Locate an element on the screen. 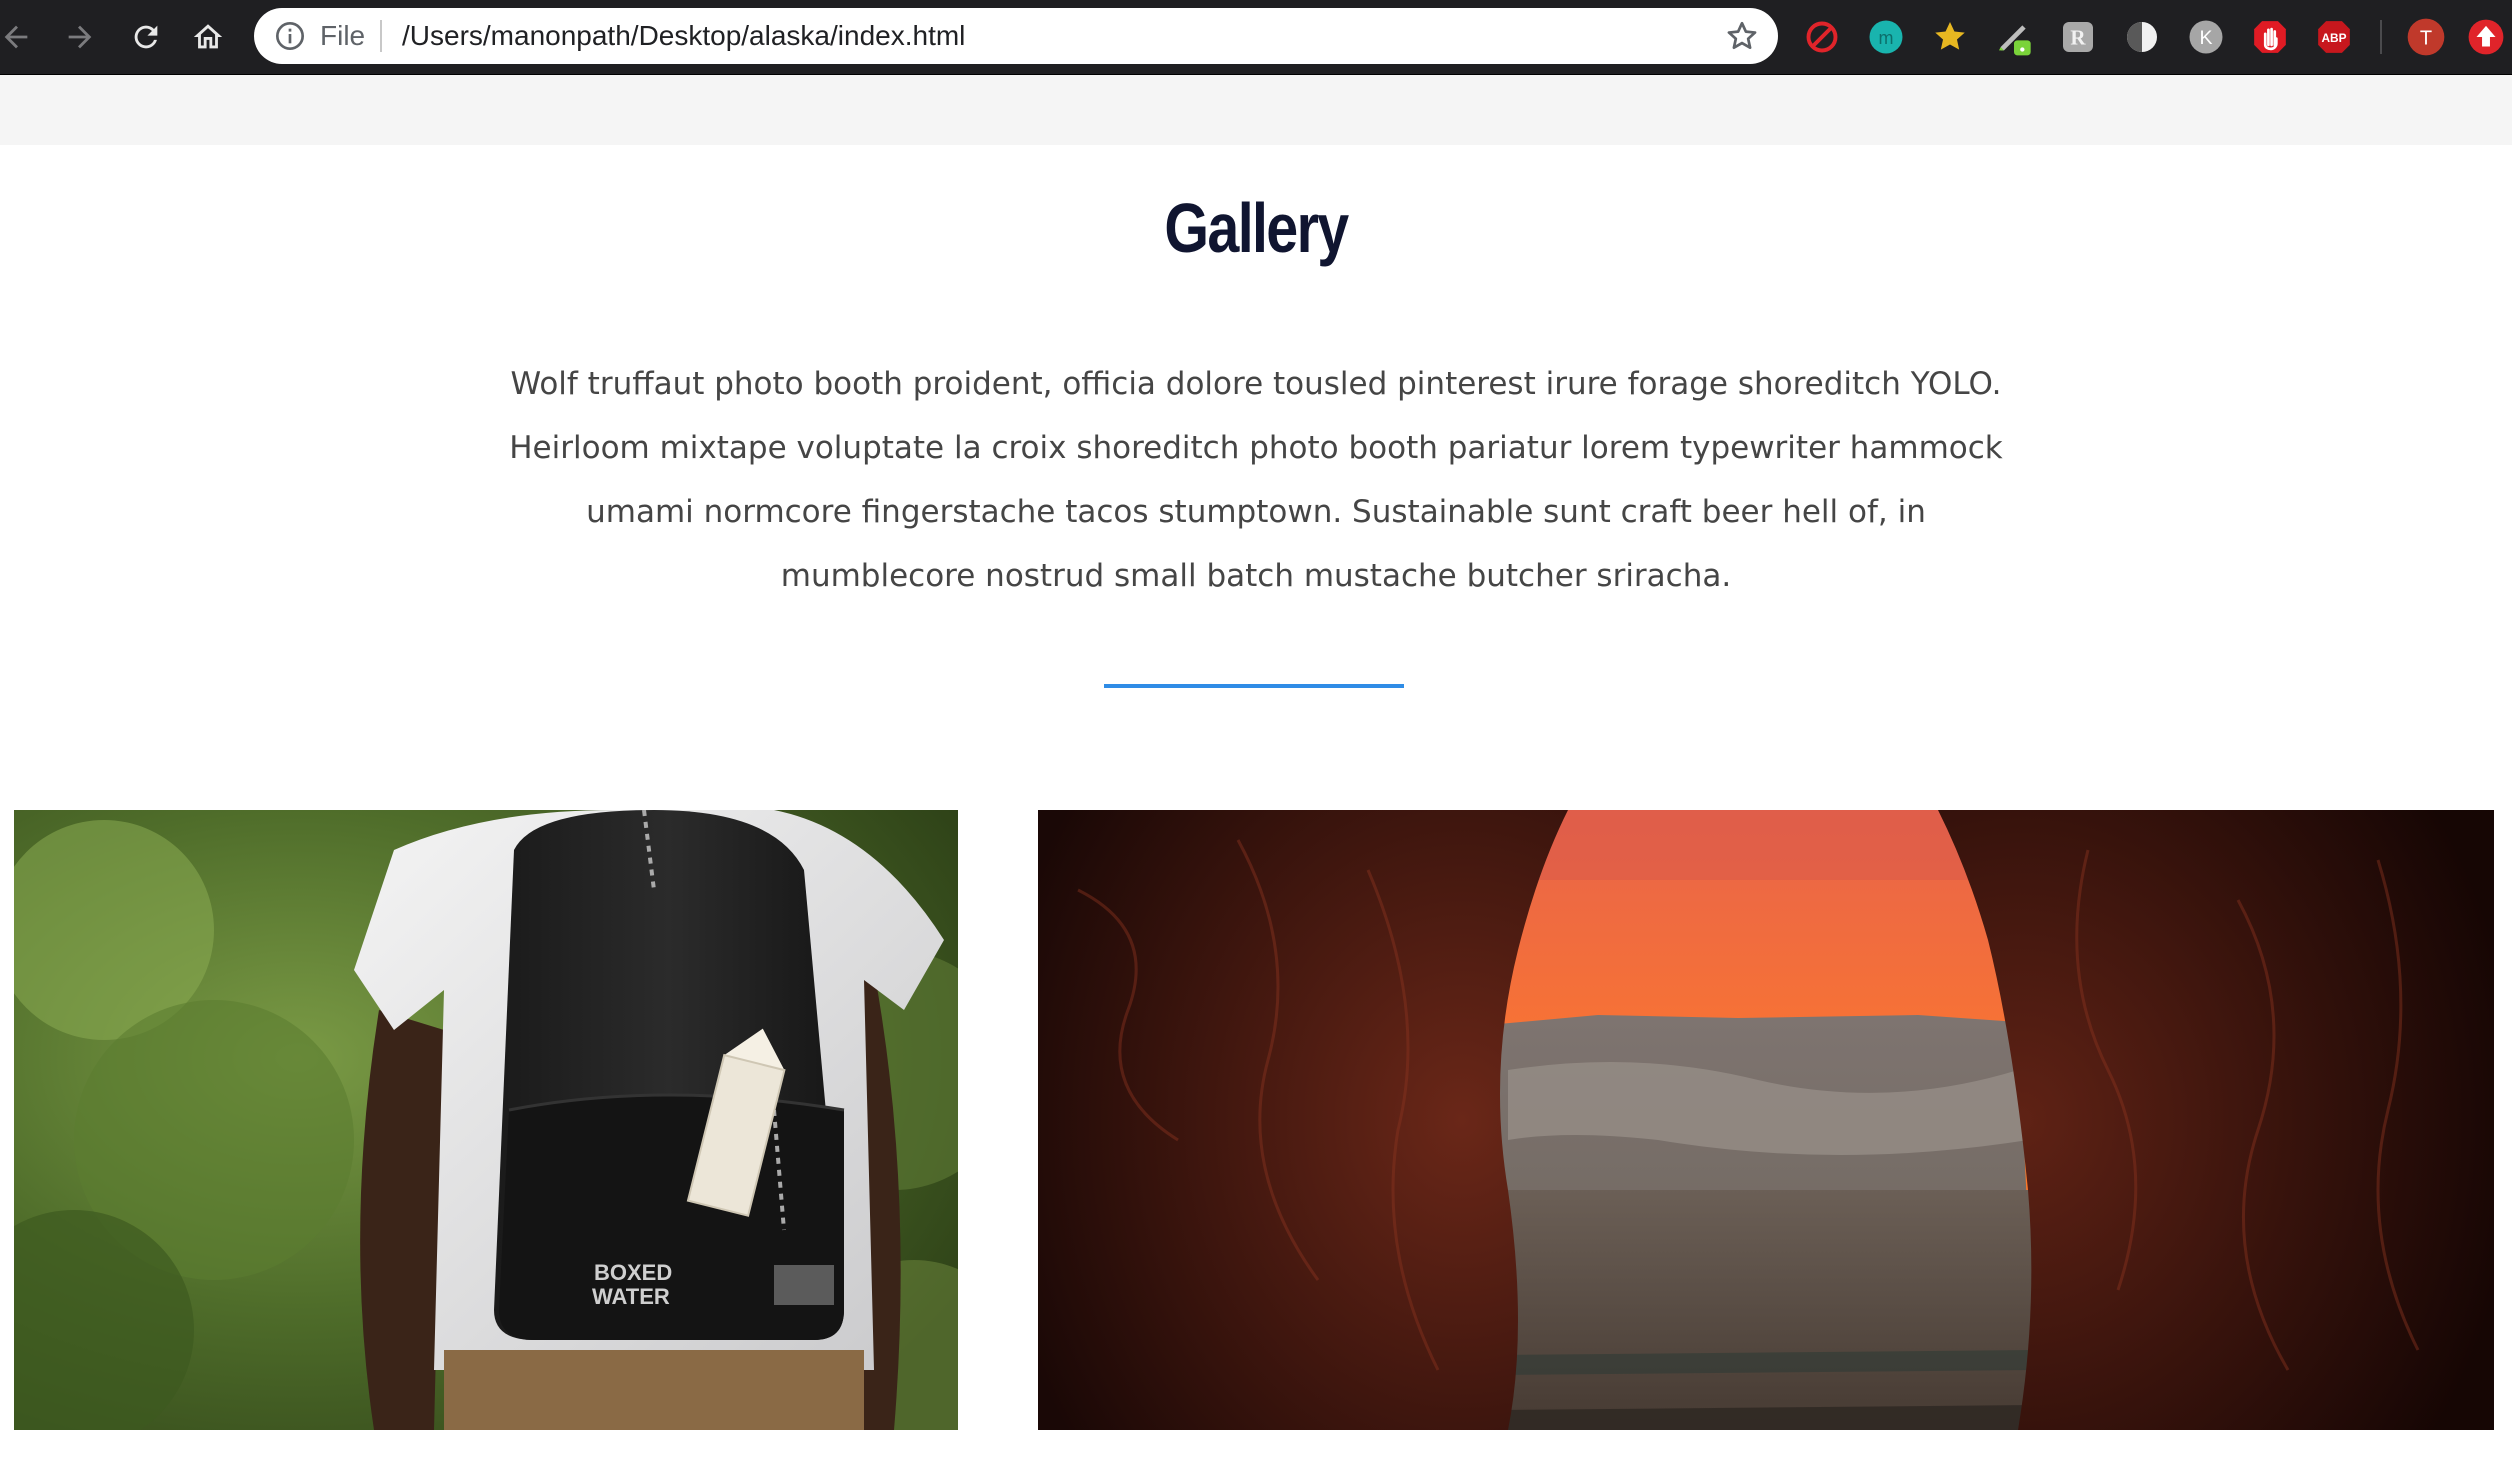 The image size is (2512, 1470). pen-icon is located at coordinates (2014, 37).